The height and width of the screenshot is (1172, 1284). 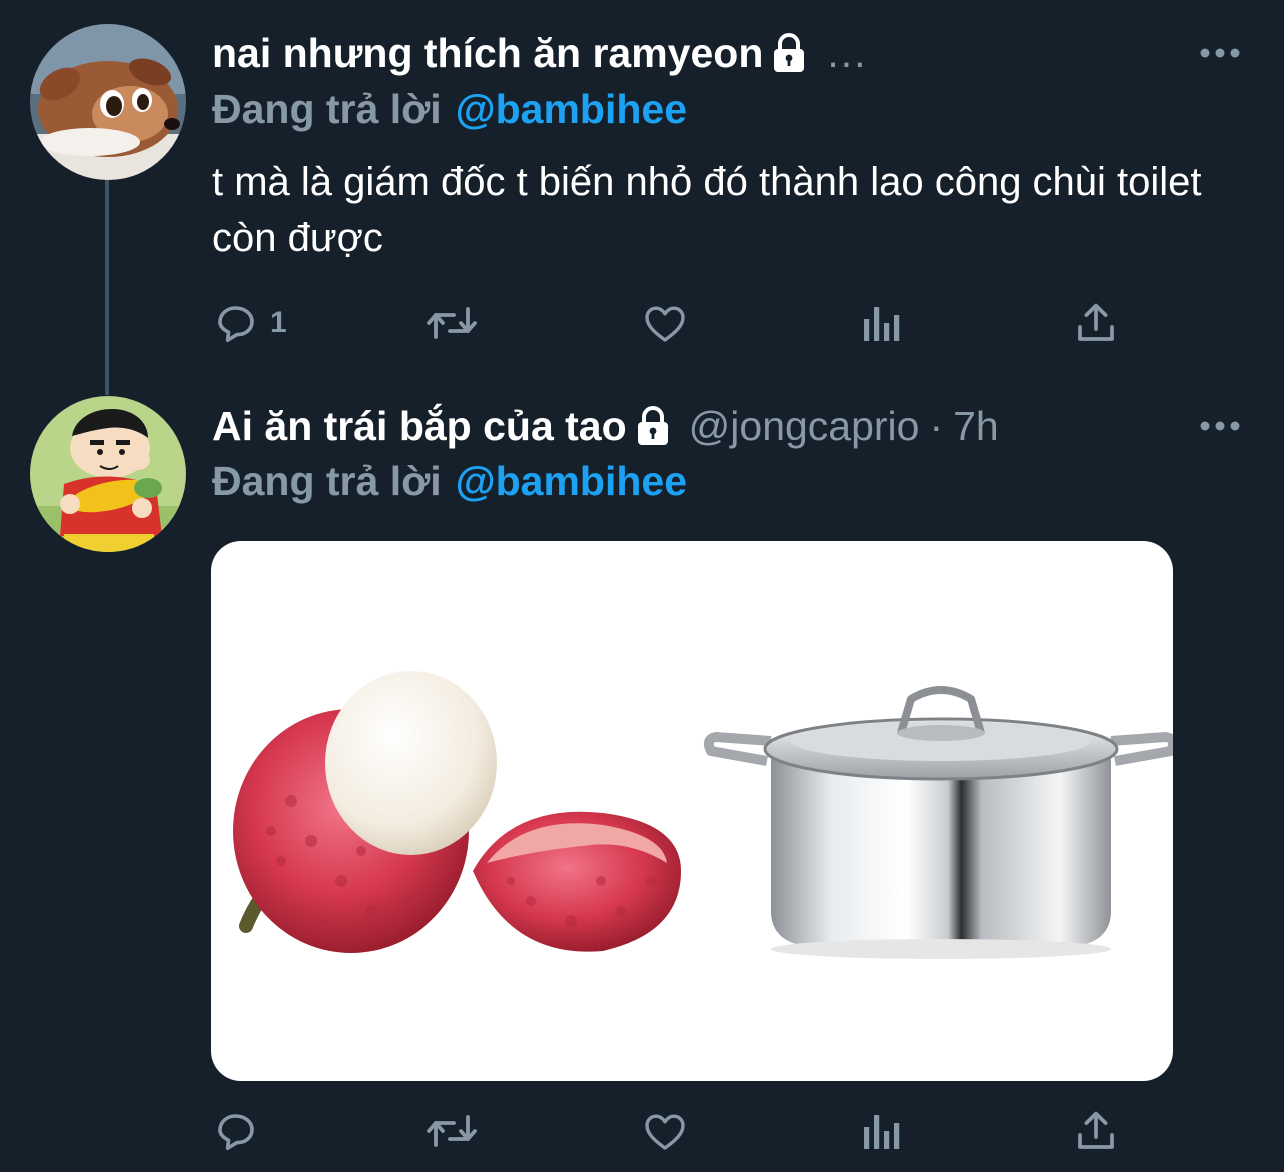 I want to click on reply-button, so click(x=241, y=1131).